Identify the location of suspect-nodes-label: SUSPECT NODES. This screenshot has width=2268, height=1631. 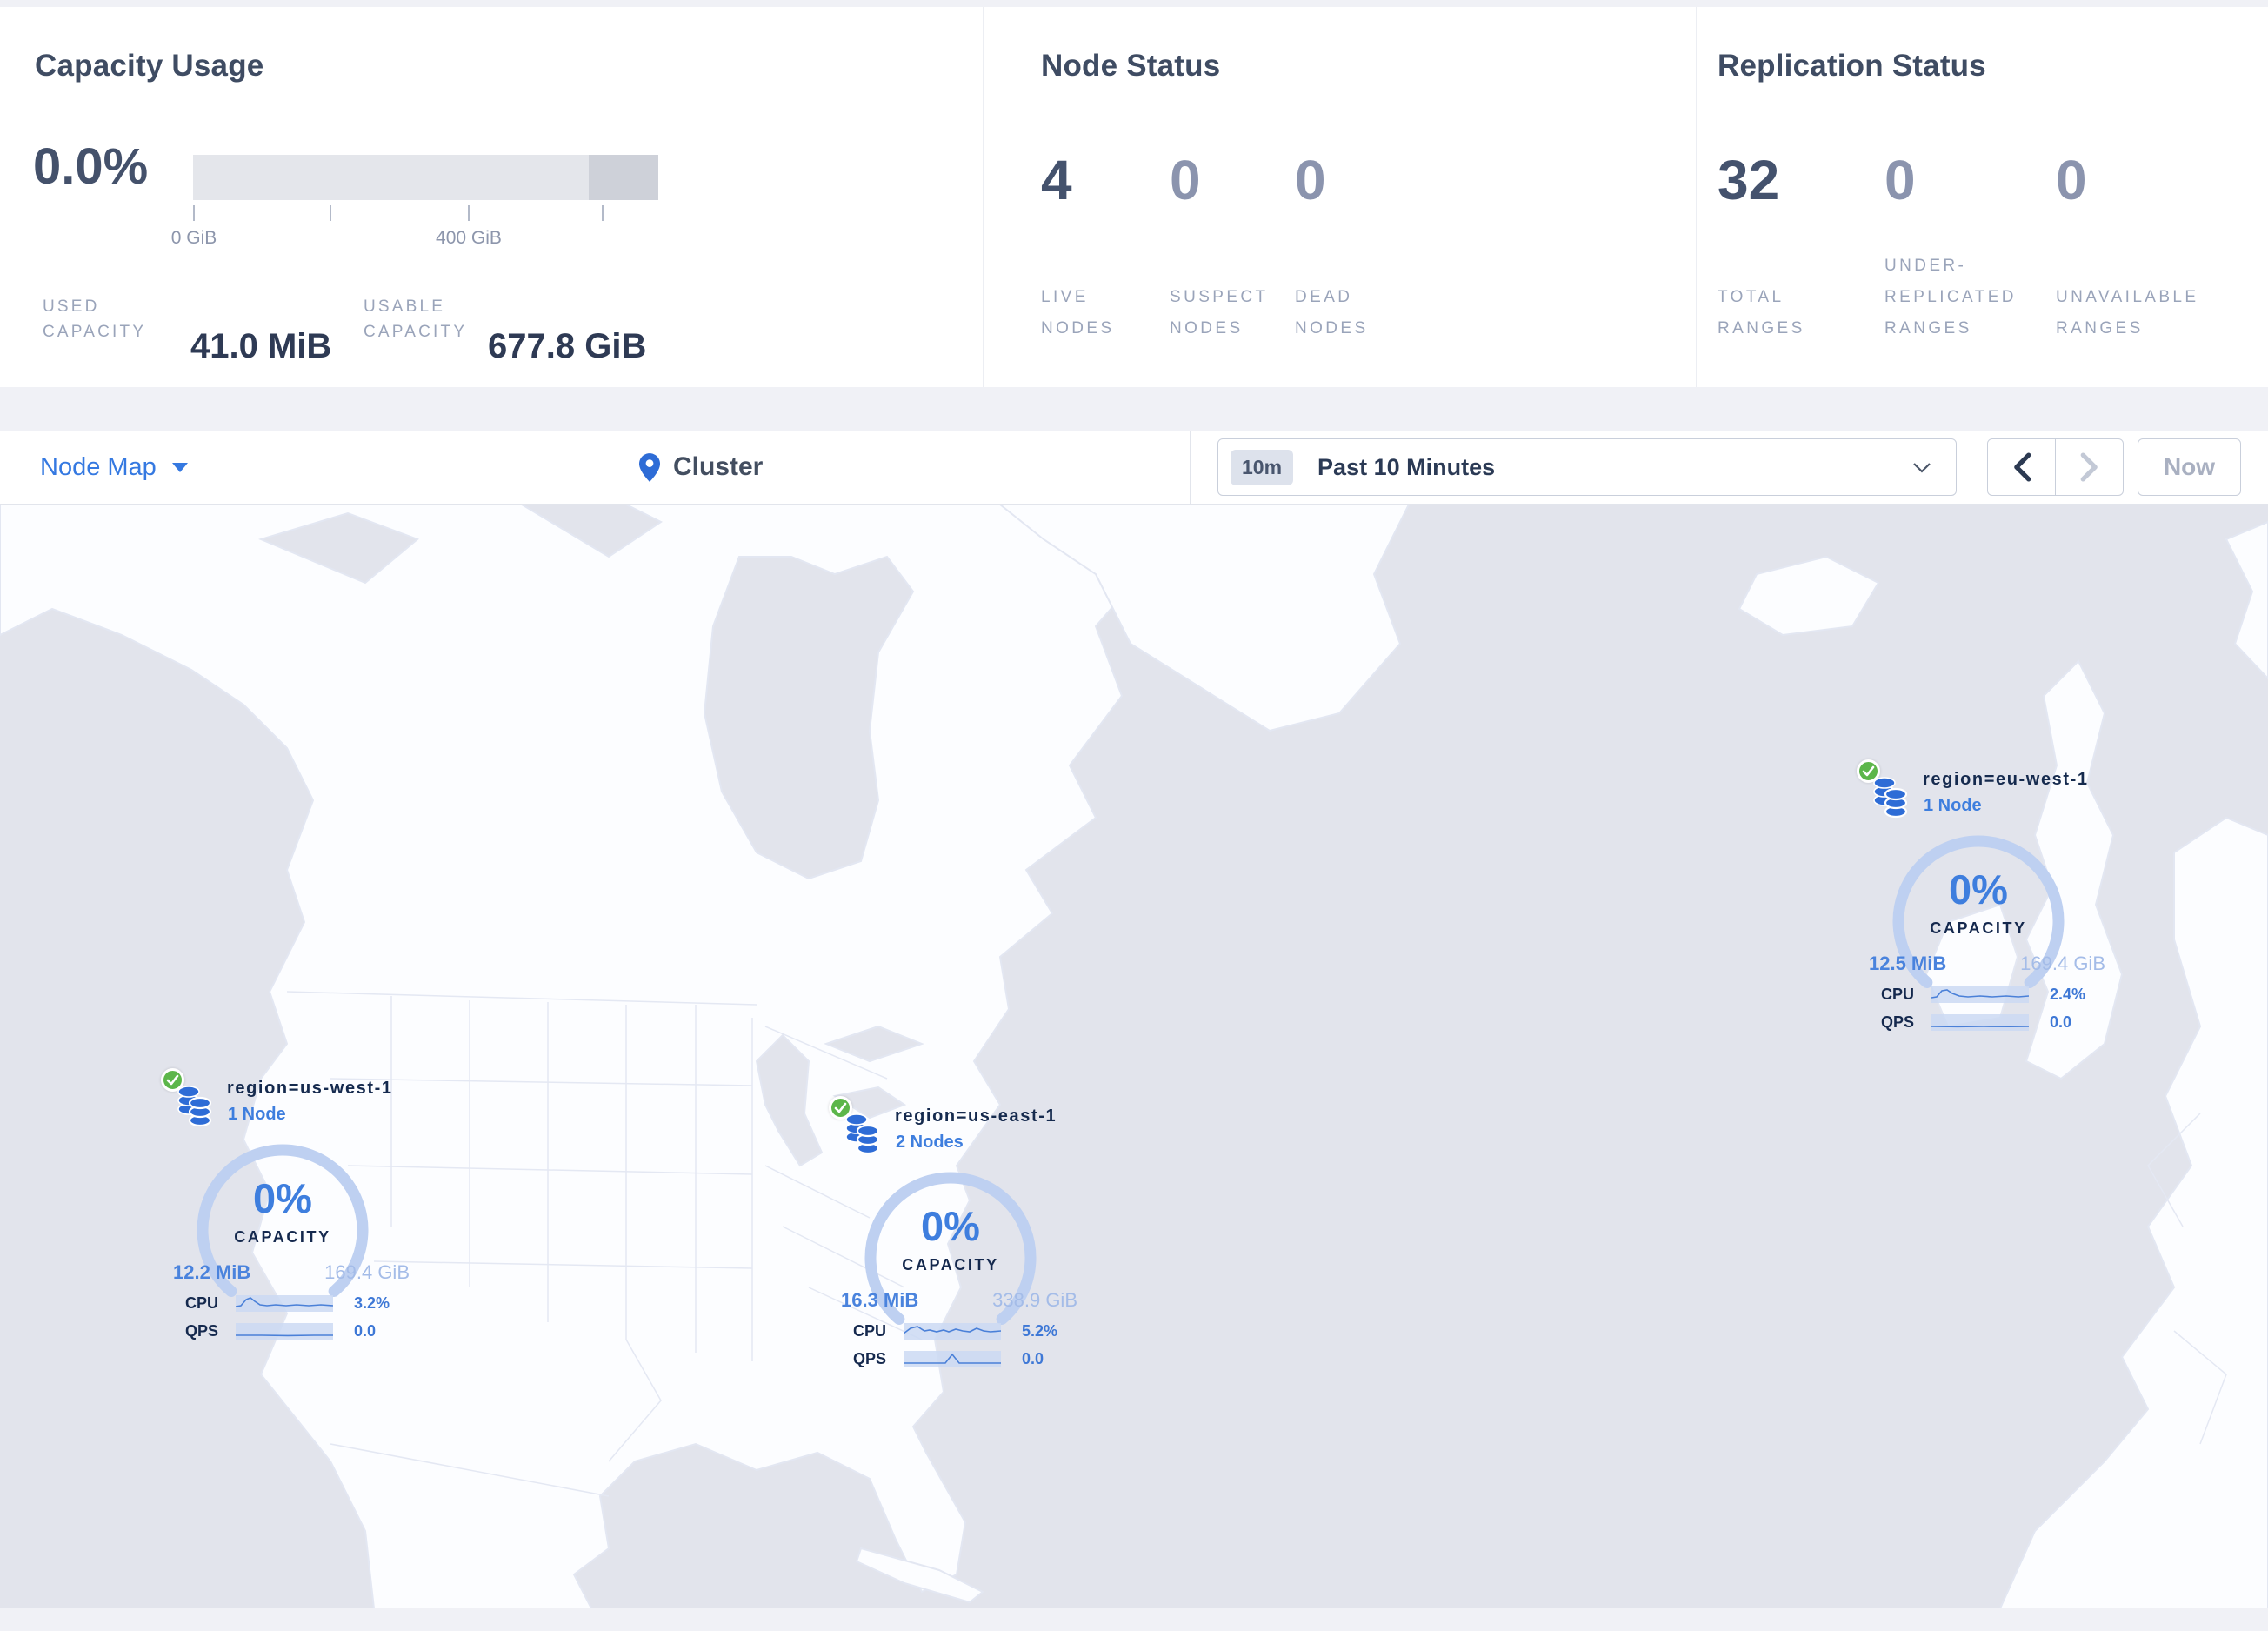
(1219, 313).